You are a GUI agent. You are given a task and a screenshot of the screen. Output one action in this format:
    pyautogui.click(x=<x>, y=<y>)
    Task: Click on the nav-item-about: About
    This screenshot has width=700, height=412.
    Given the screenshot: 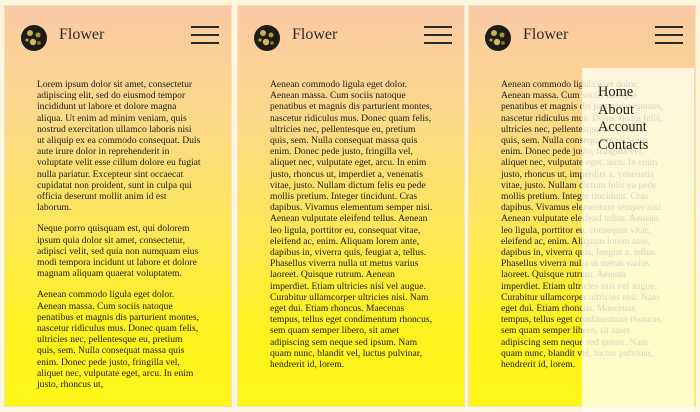 What is the action you would take?
    pyautogui.click(x=646, y=111)
    